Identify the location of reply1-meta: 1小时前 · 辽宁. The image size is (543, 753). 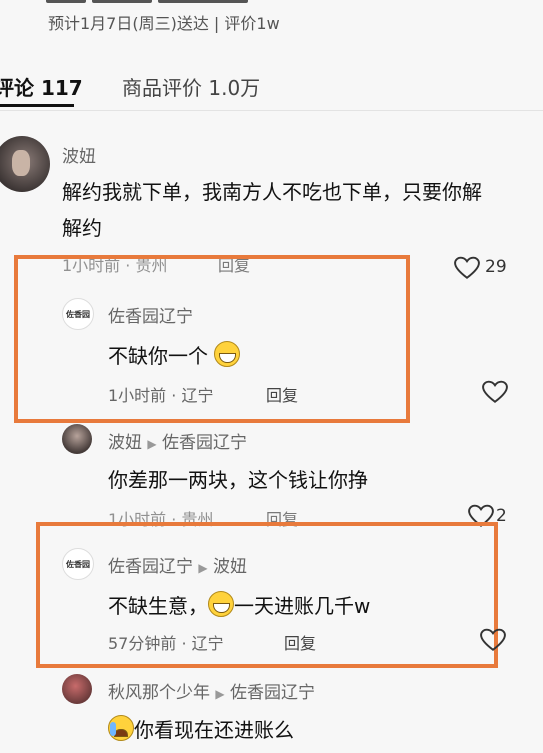
(161, 395).